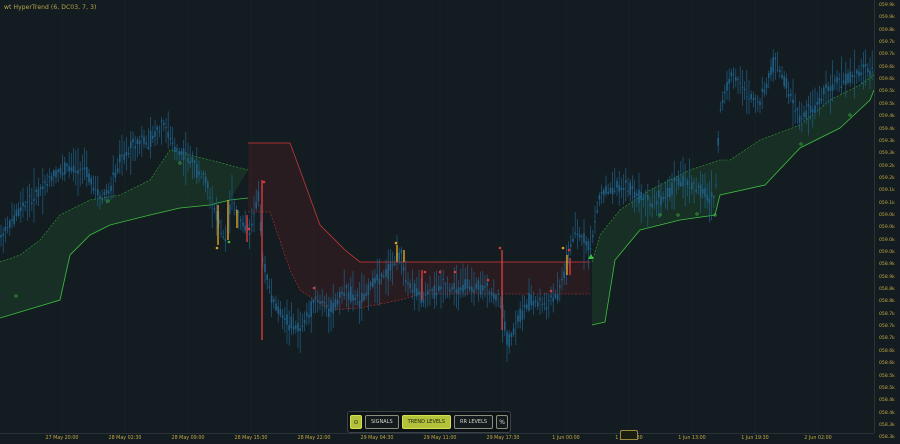 The height and width of the screenshot is (444, 900). I want to click on scroll-anchor-icon, so click(629, 435).